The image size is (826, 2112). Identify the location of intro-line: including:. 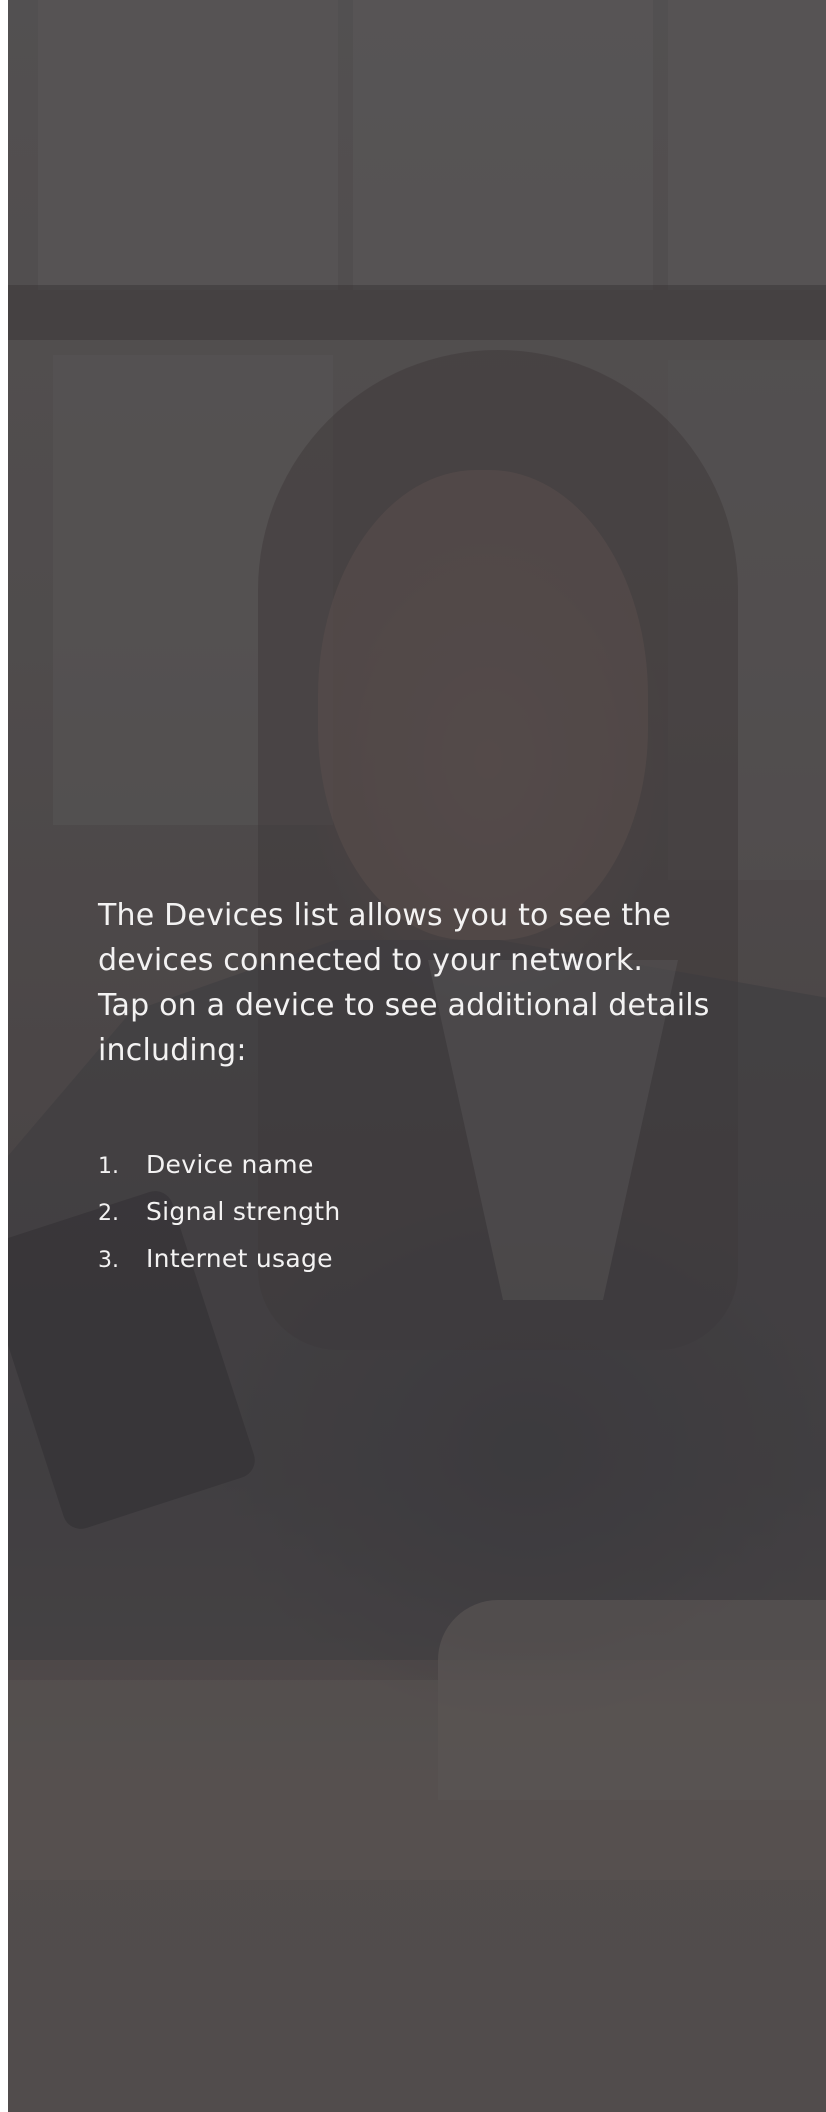
(172, 1050).